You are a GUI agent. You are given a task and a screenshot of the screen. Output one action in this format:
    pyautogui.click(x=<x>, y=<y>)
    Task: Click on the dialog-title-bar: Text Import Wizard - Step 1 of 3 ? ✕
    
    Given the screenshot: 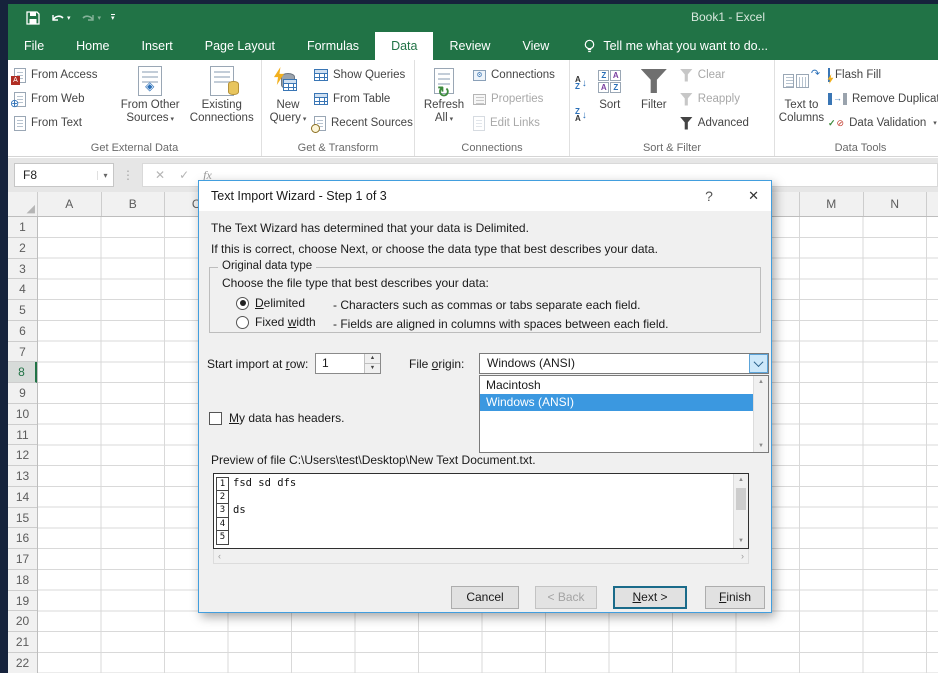 What is the action you would take?
    pyautogui.click(x=485, y=196)
    